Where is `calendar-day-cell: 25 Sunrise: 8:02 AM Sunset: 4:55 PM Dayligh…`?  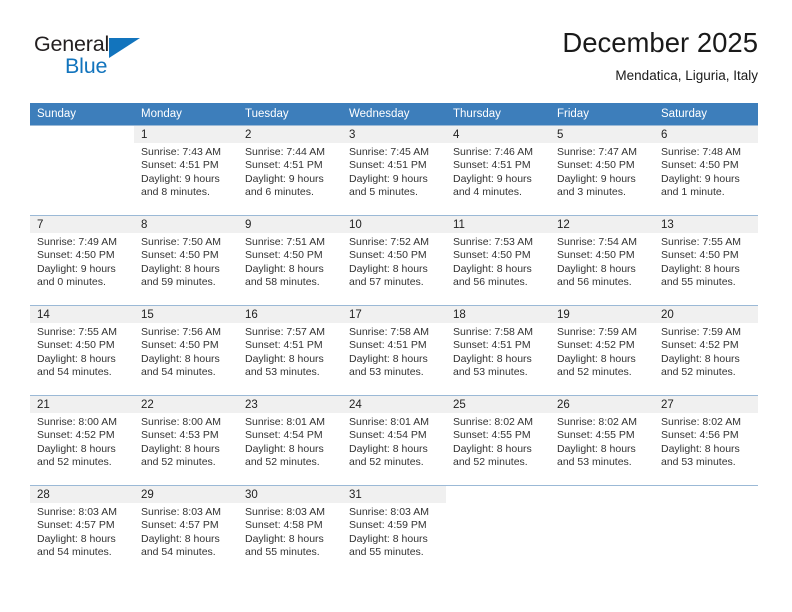 calendar-day-cell: 25 Sunrise: 8:02 AM Sunset: 4:55 PM Dayligh… is located at coordinates (498, 440).